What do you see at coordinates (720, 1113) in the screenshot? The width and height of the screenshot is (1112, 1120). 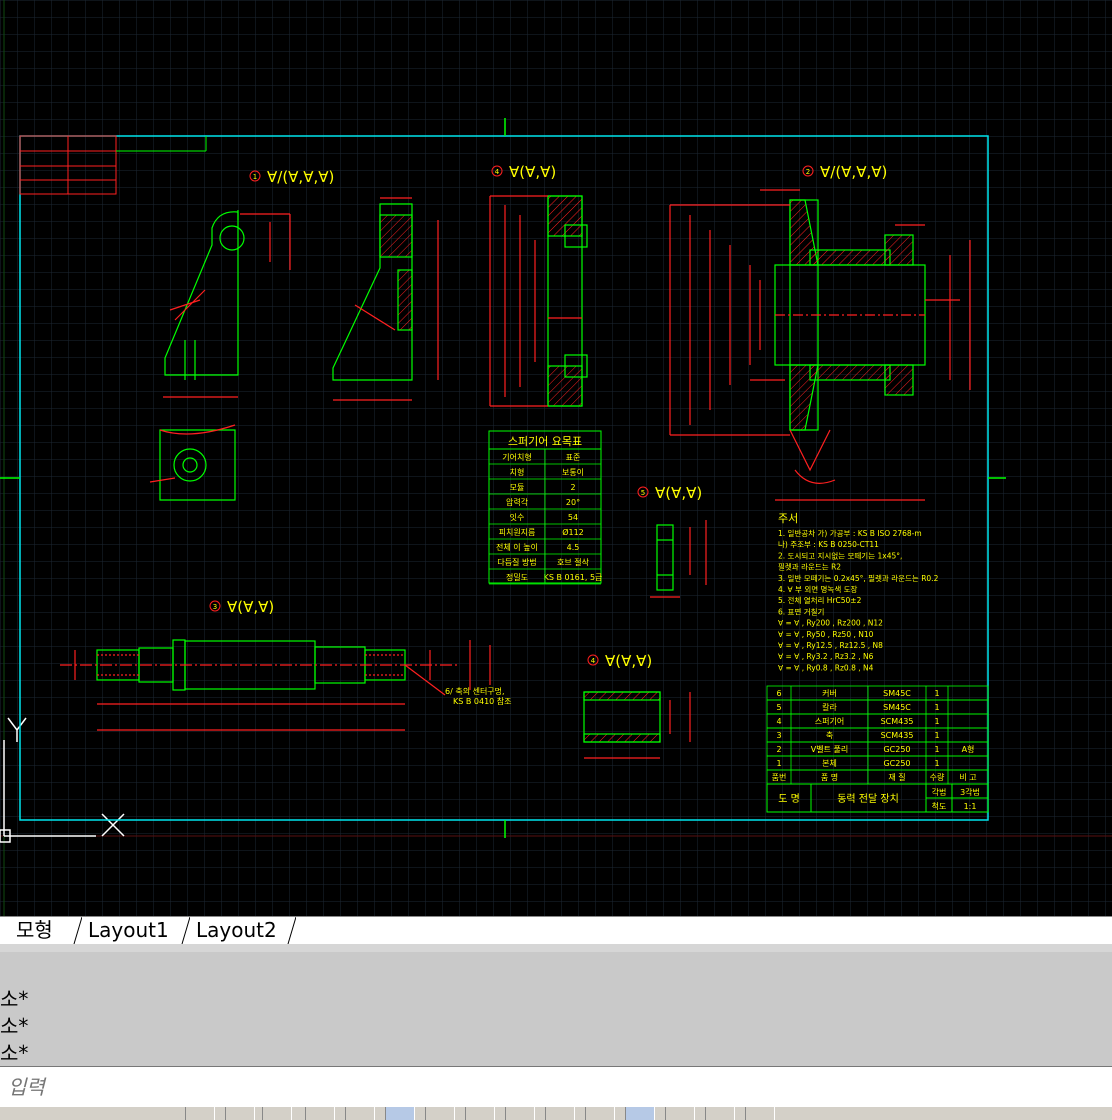 I see `paper-toggle` at bounding box center [720, 1113].